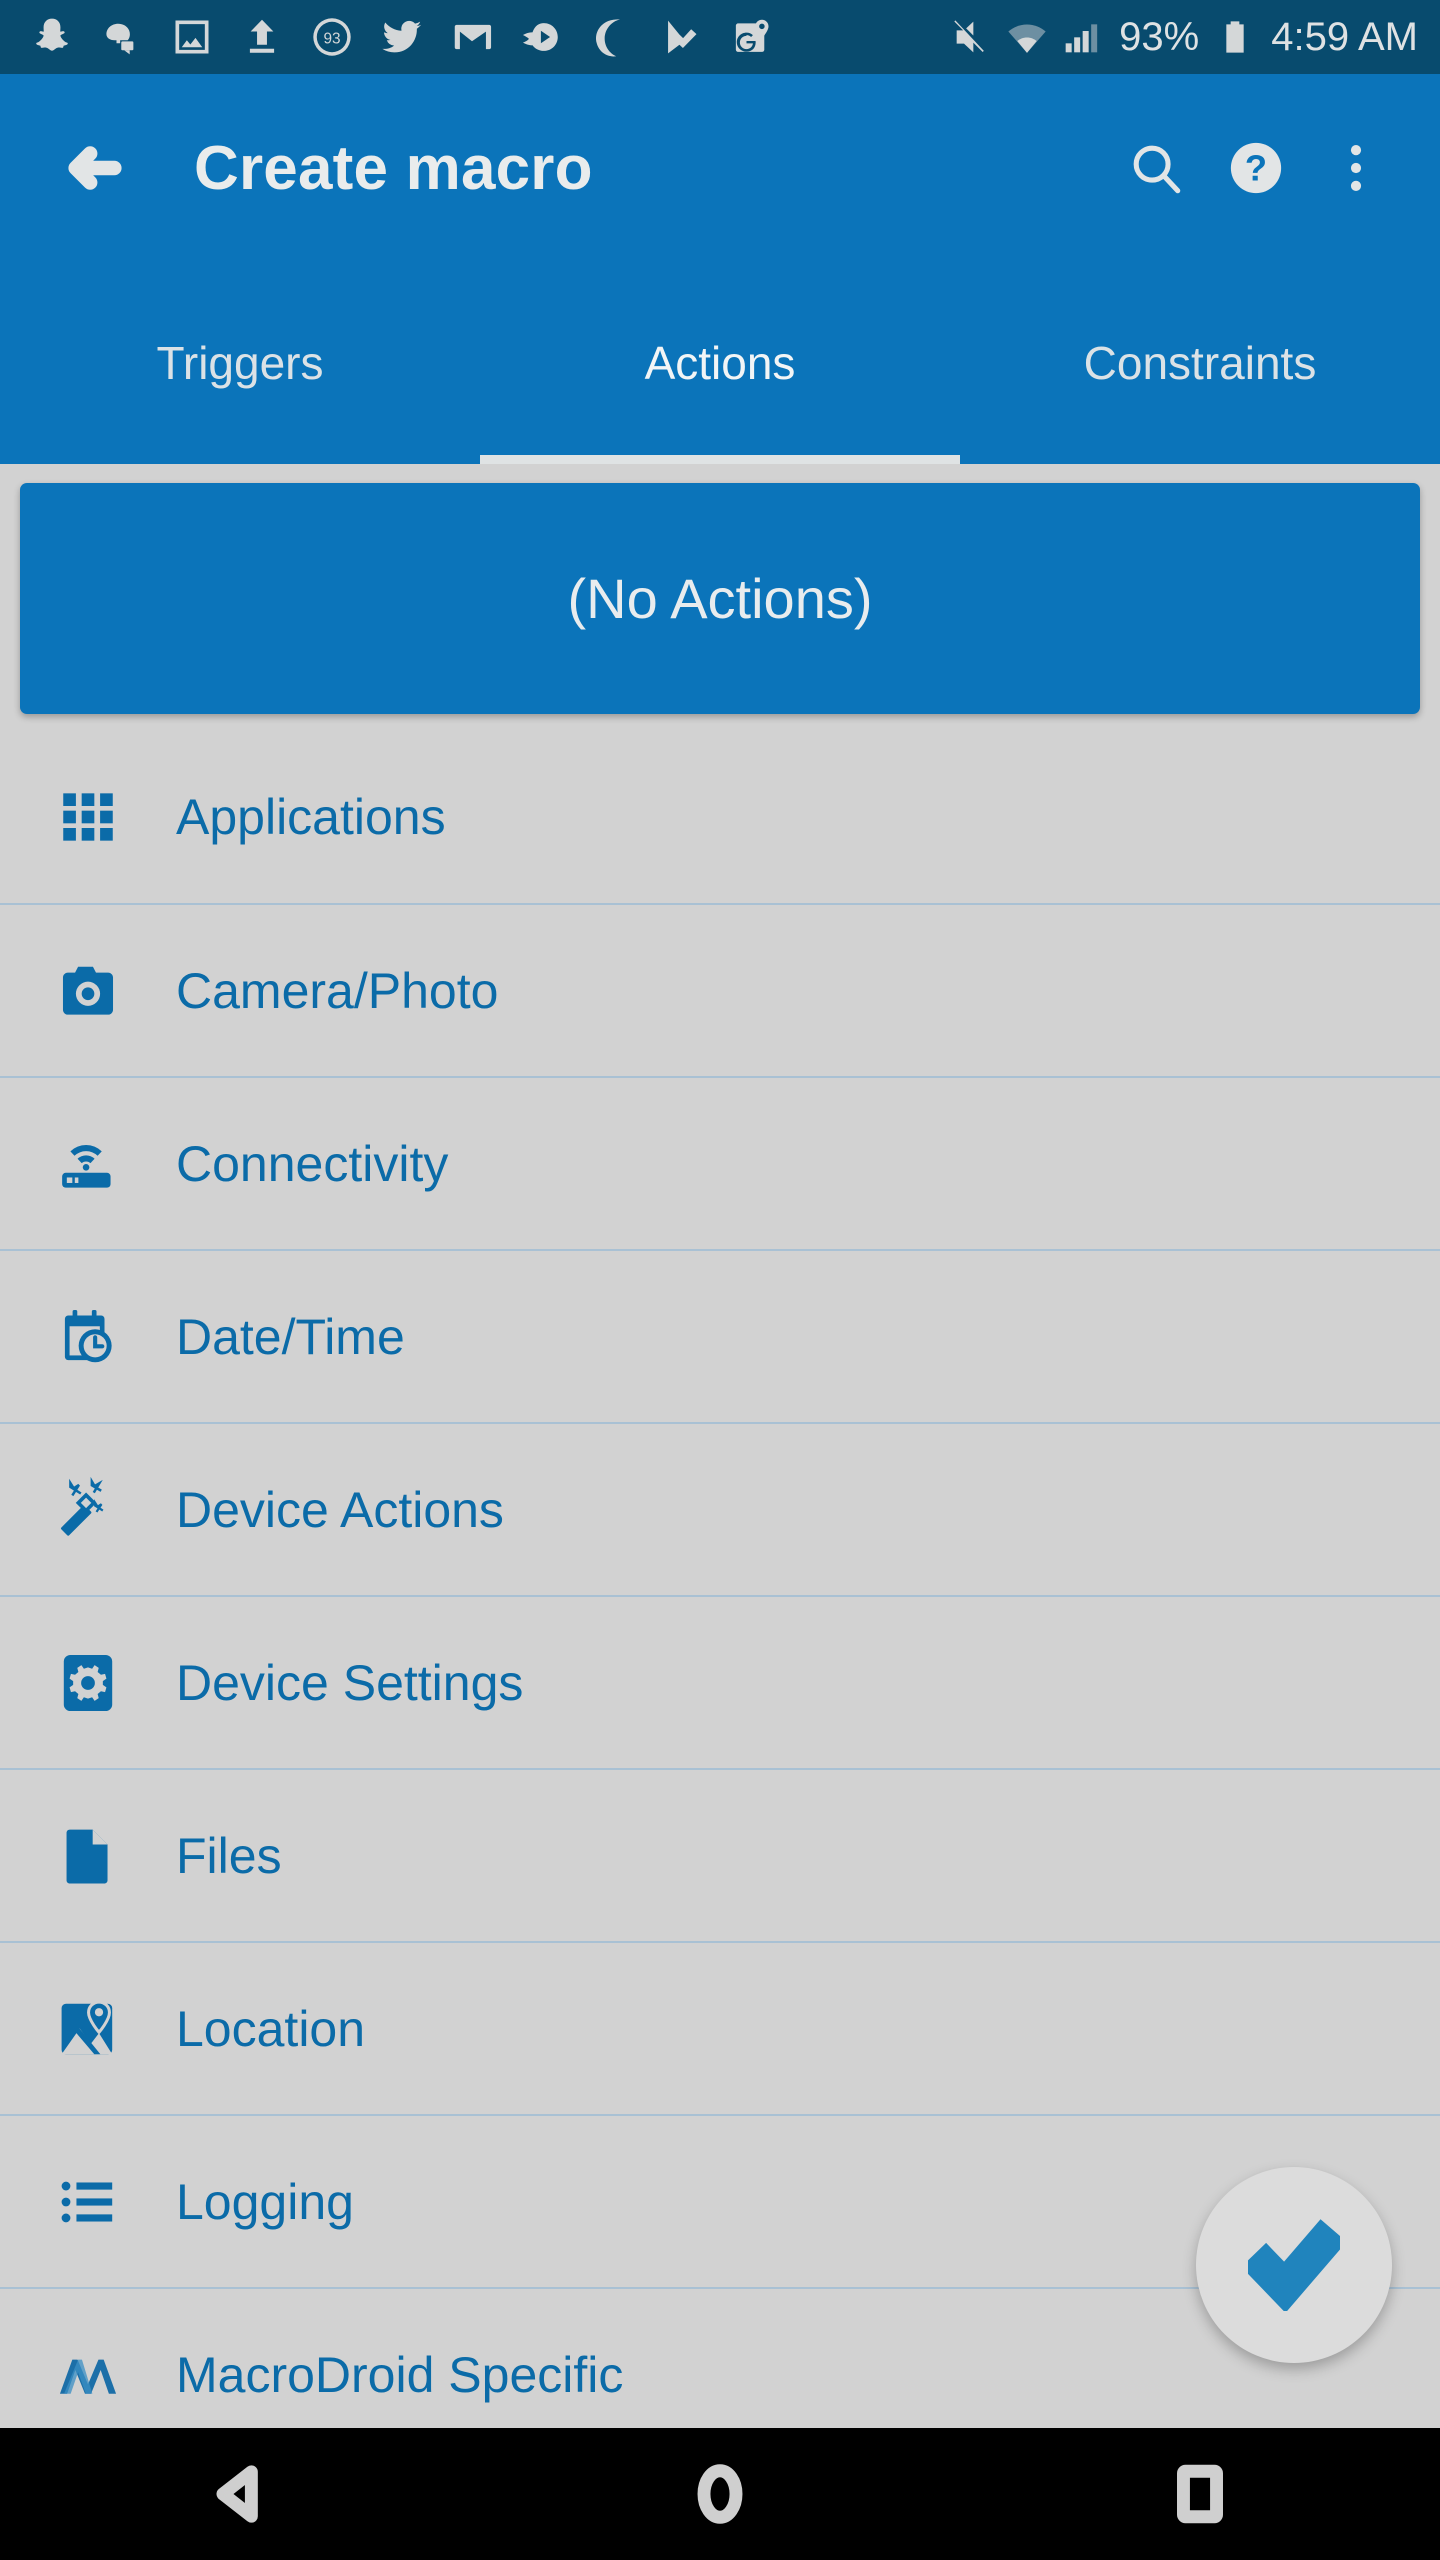 The image size is (1440, 2560). I want to click on tab-triggers: Triggers, so click(240, 363).